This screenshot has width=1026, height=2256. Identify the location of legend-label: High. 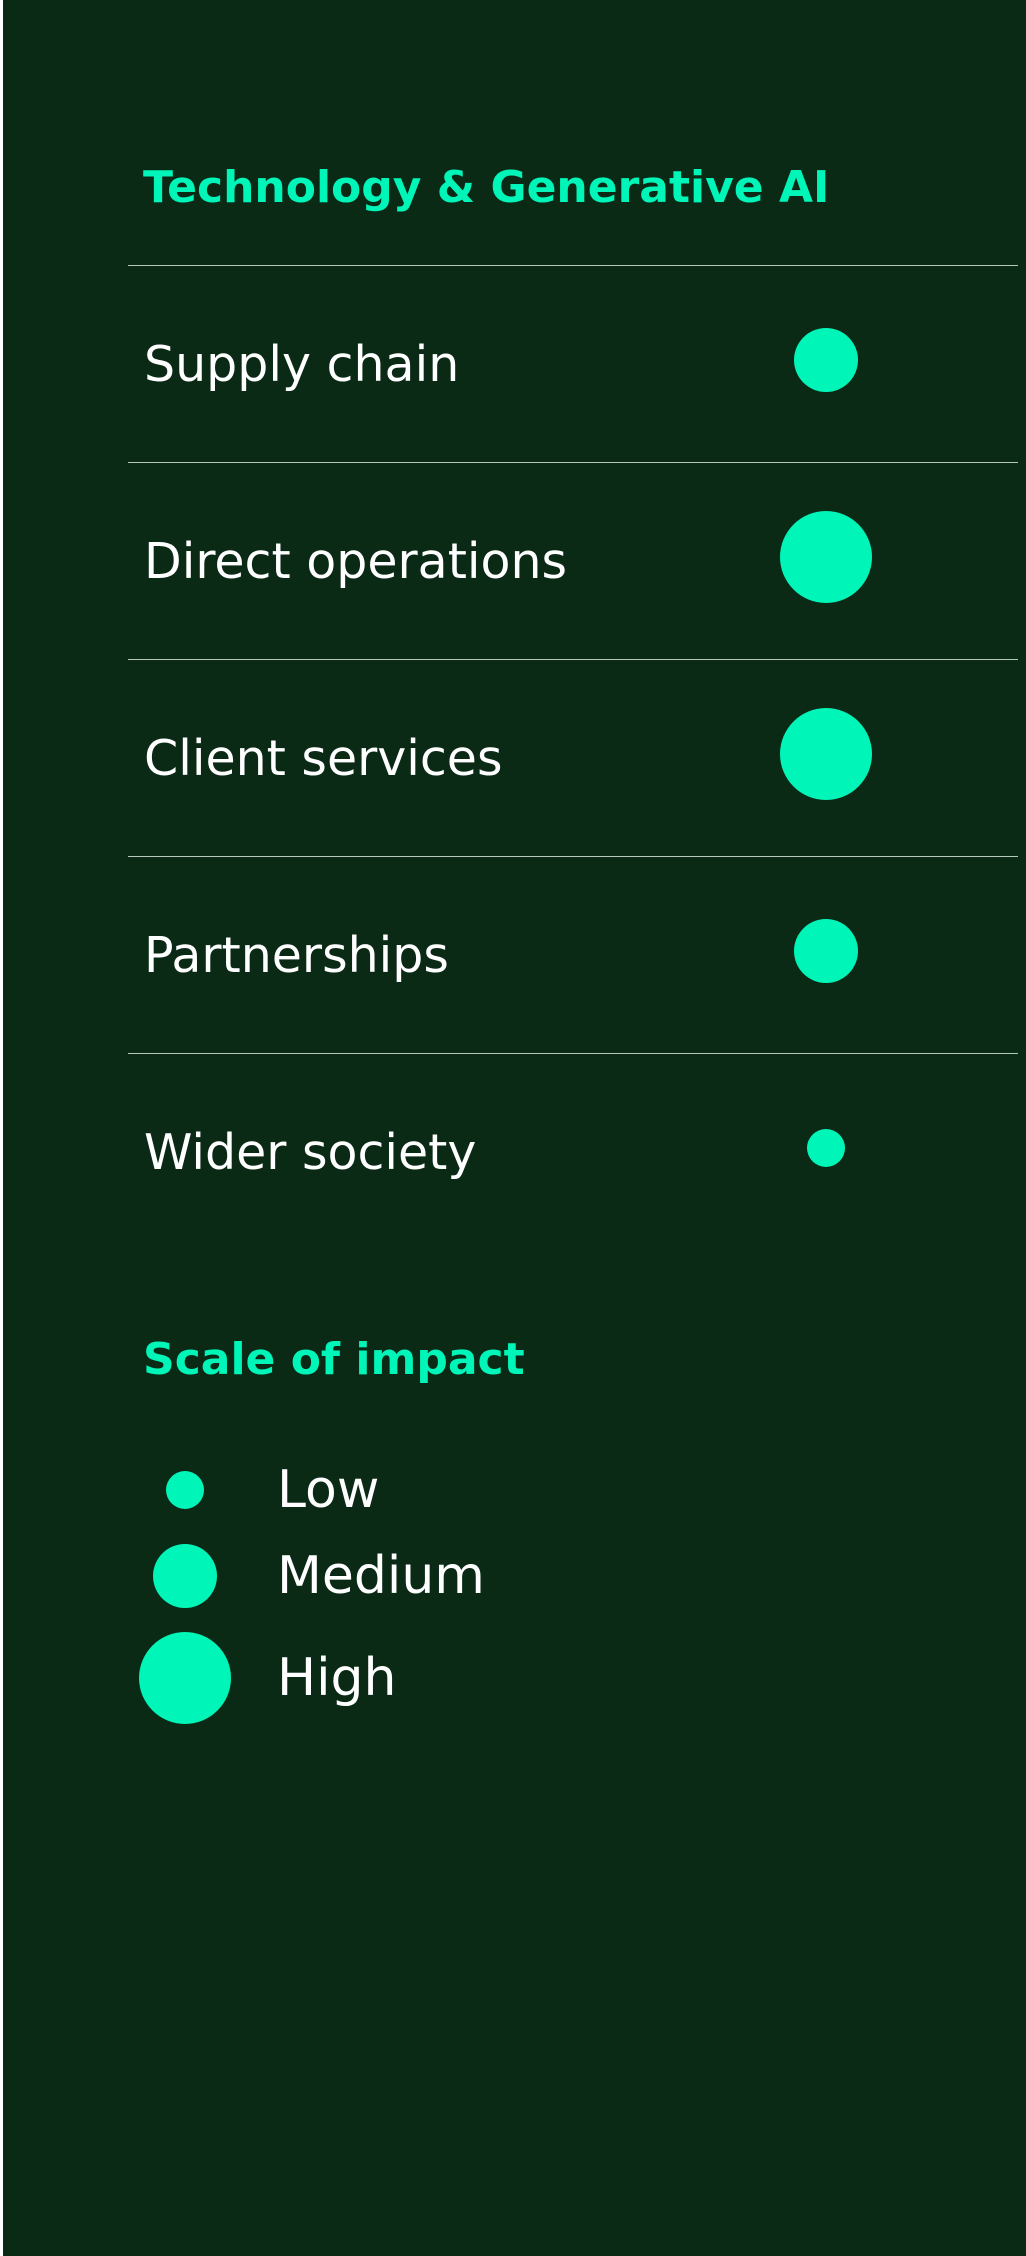
(337, 1678).